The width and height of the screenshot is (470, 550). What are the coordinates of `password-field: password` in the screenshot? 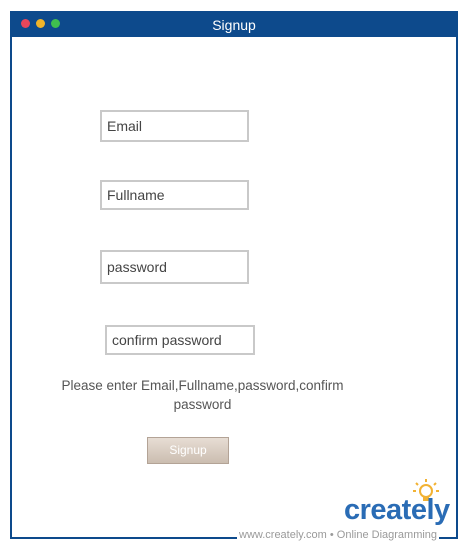 It's located at (174, 267).